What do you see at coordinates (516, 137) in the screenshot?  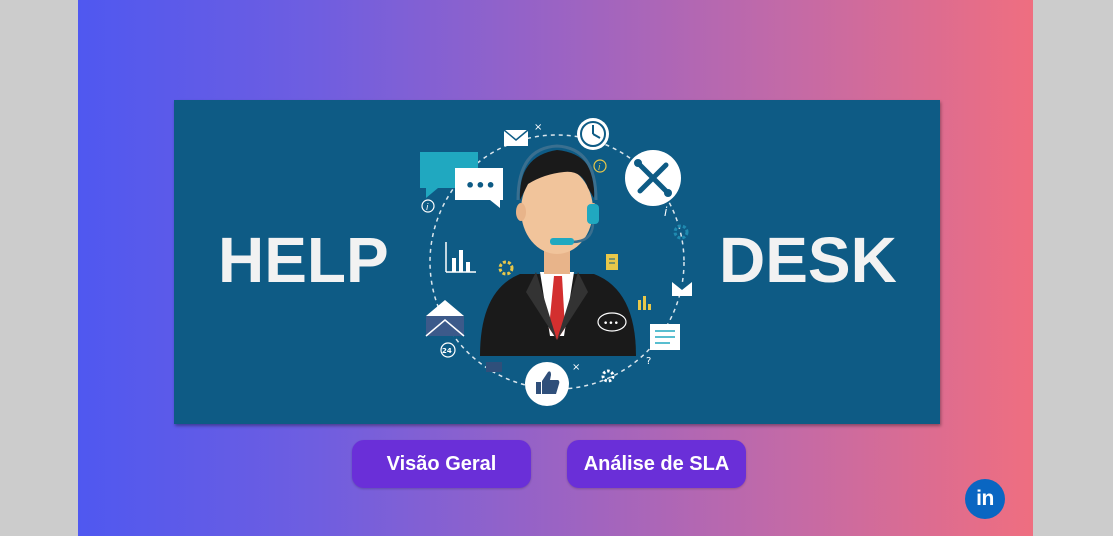 I see `envelope-icon` at bounding box center [516, 137].